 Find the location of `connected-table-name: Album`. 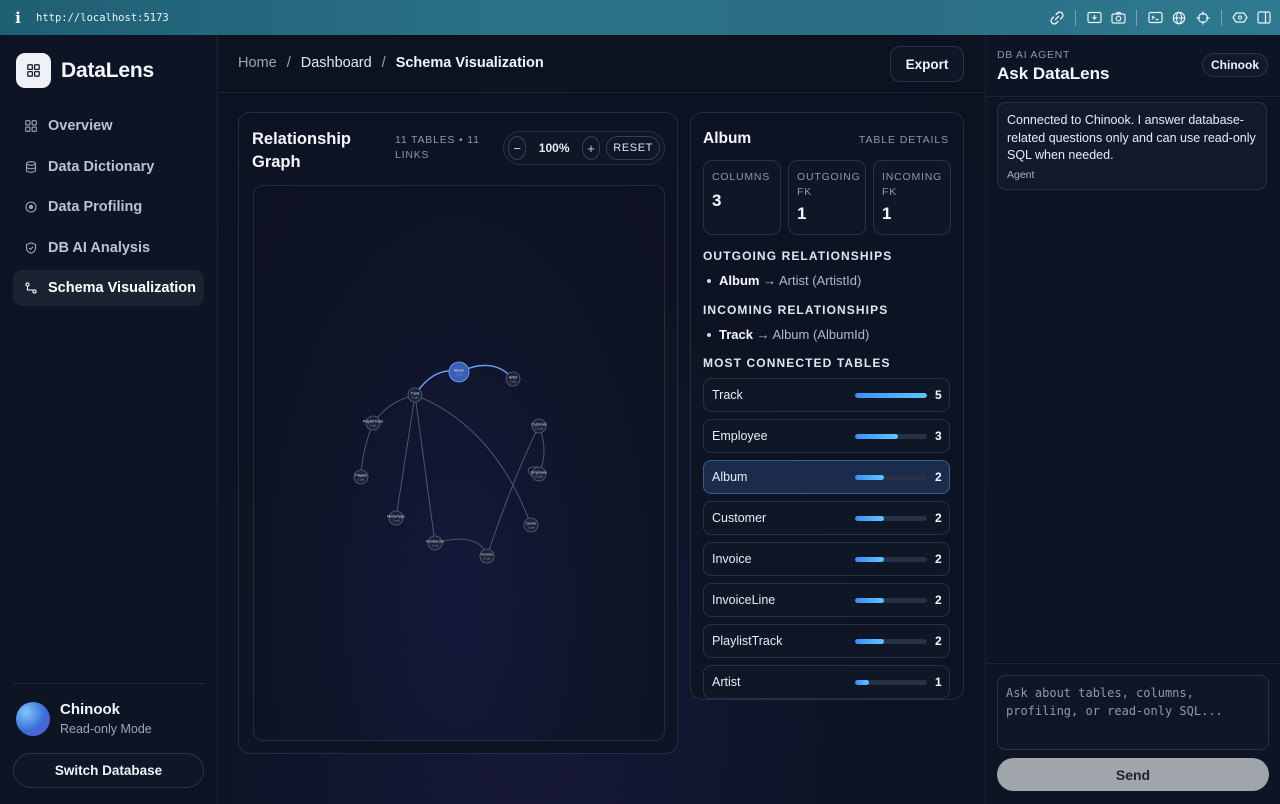

connected-table-name: Album is located at coordinates (730, 477).